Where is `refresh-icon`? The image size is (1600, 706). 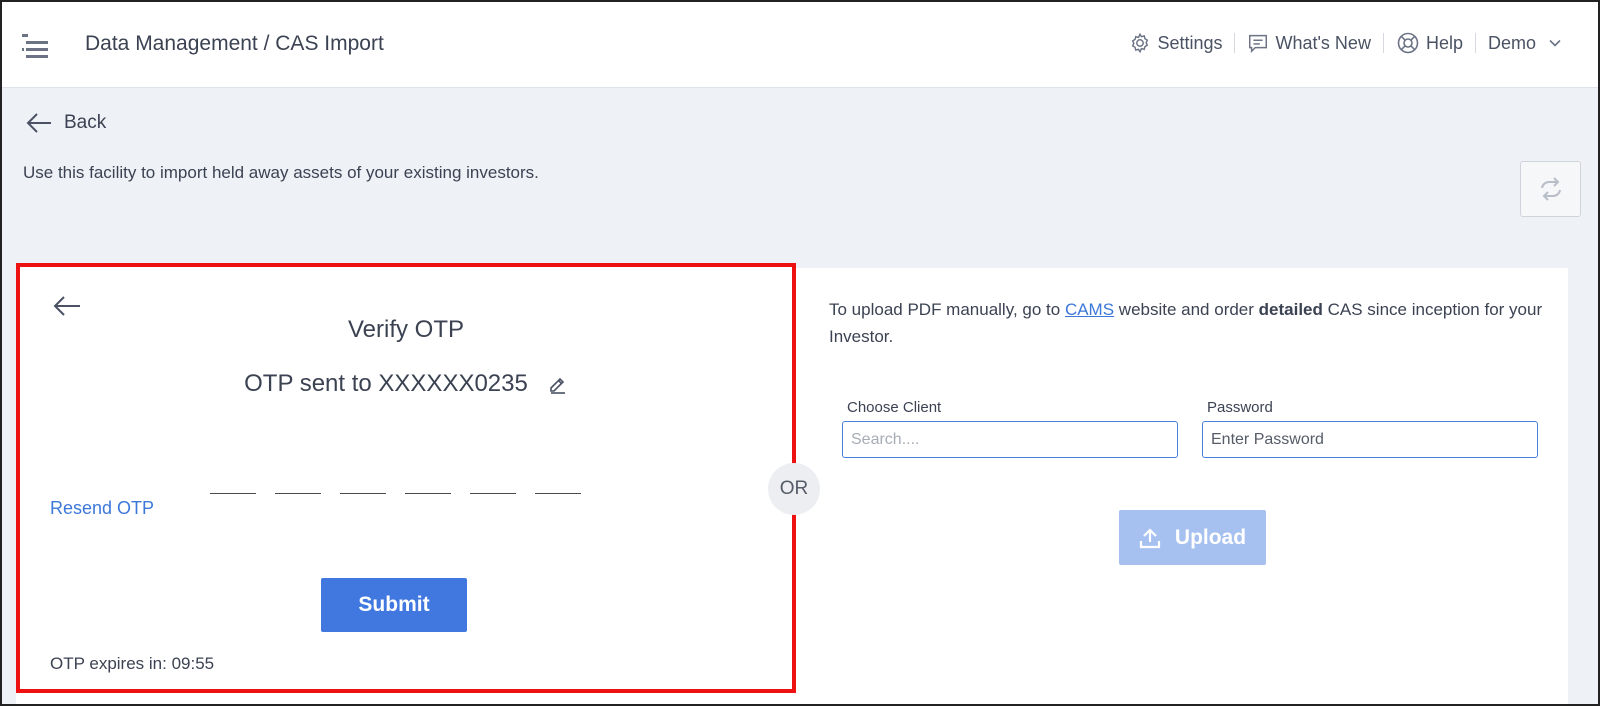 refresh-icon is located at coordinates (1550, 189).